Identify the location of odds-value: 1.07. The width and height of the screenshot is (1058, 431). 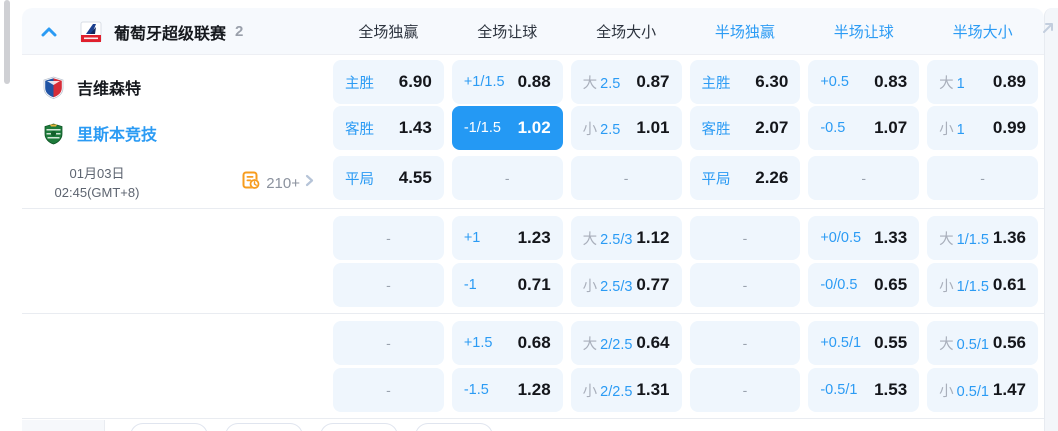
(891, 127).